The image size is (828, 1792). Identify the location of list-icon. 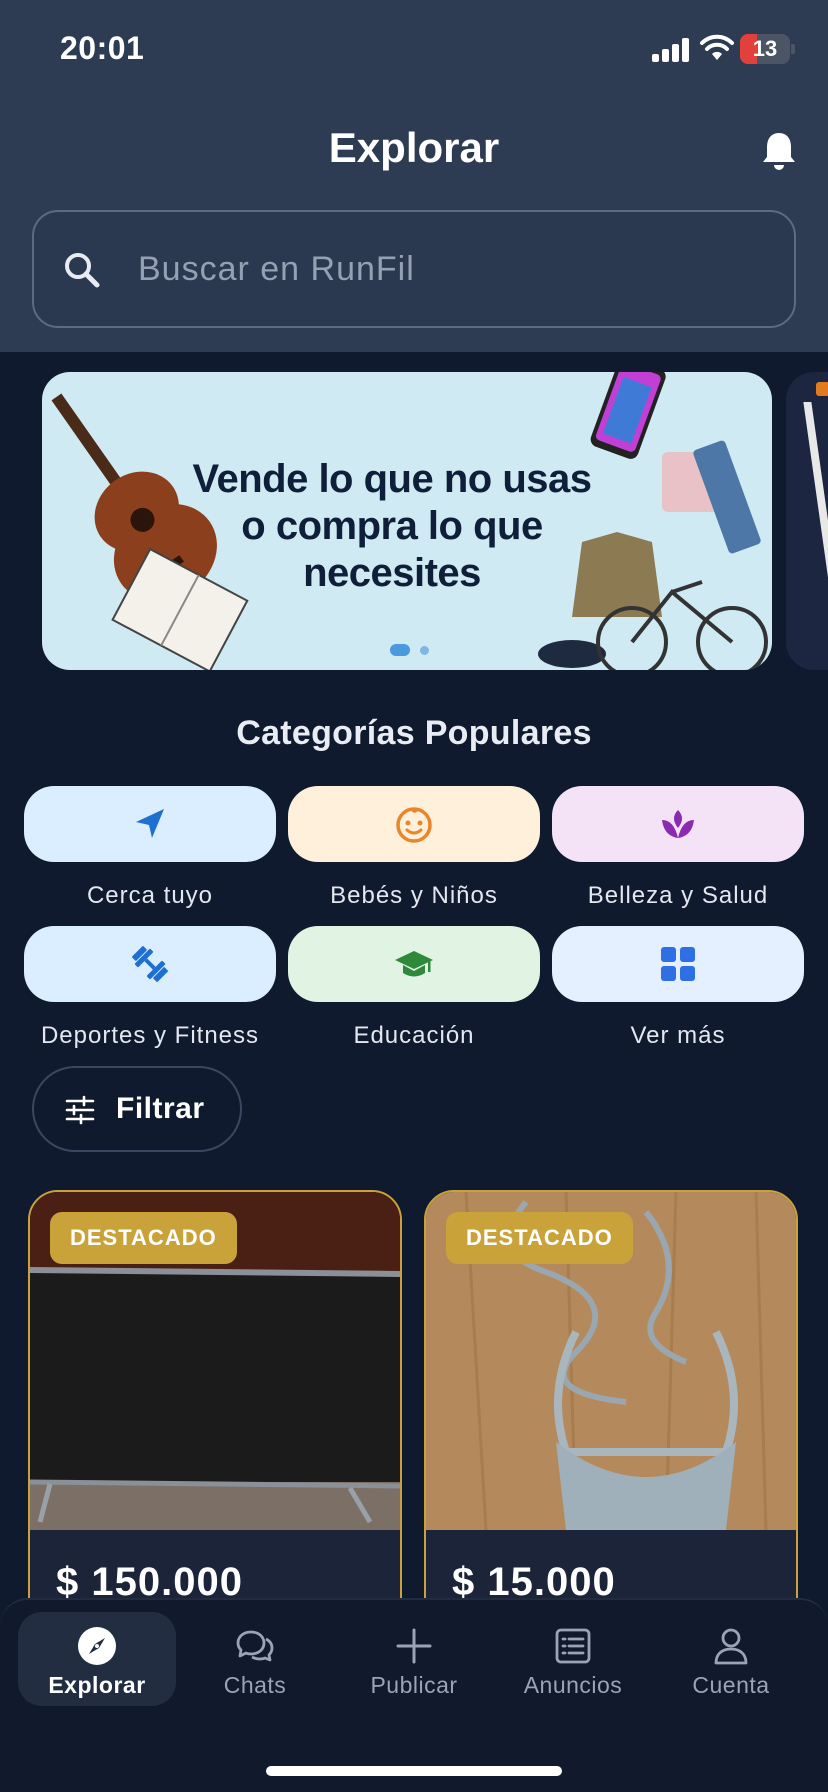
(573, 1646).